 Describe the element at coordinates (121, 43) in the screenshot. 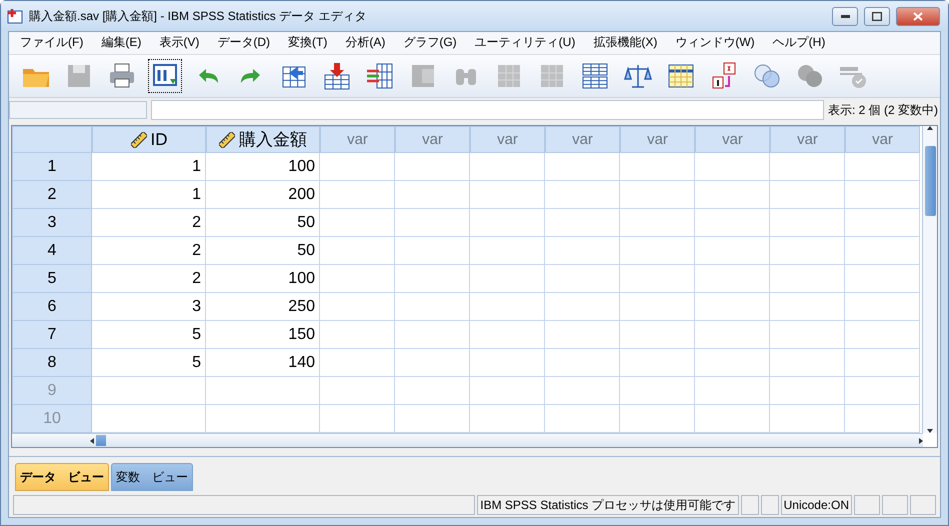

I see `menu-item: 編集(E)` at that location.